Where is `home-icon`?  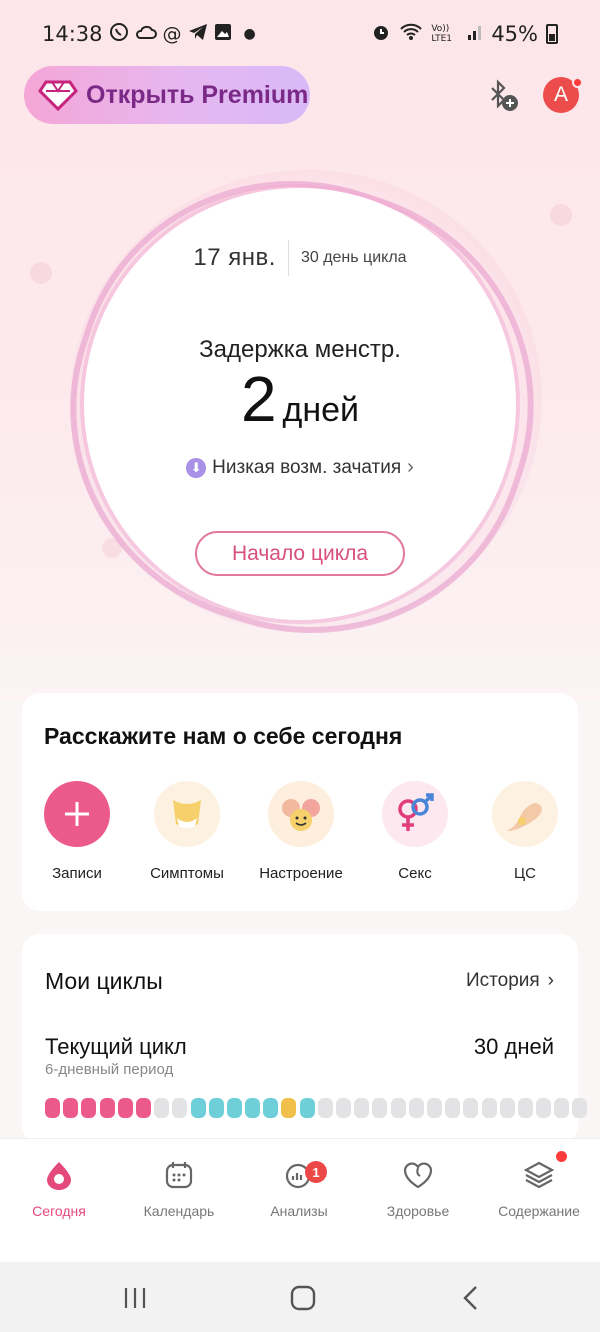 home-icon is located at coordinates (303, 1298).